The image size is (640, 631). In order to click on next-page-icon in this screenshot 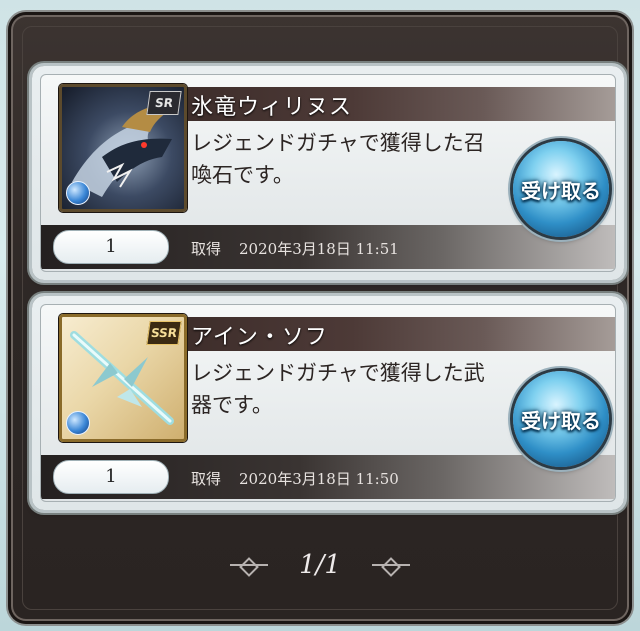, I will do `click(391, 565)`.